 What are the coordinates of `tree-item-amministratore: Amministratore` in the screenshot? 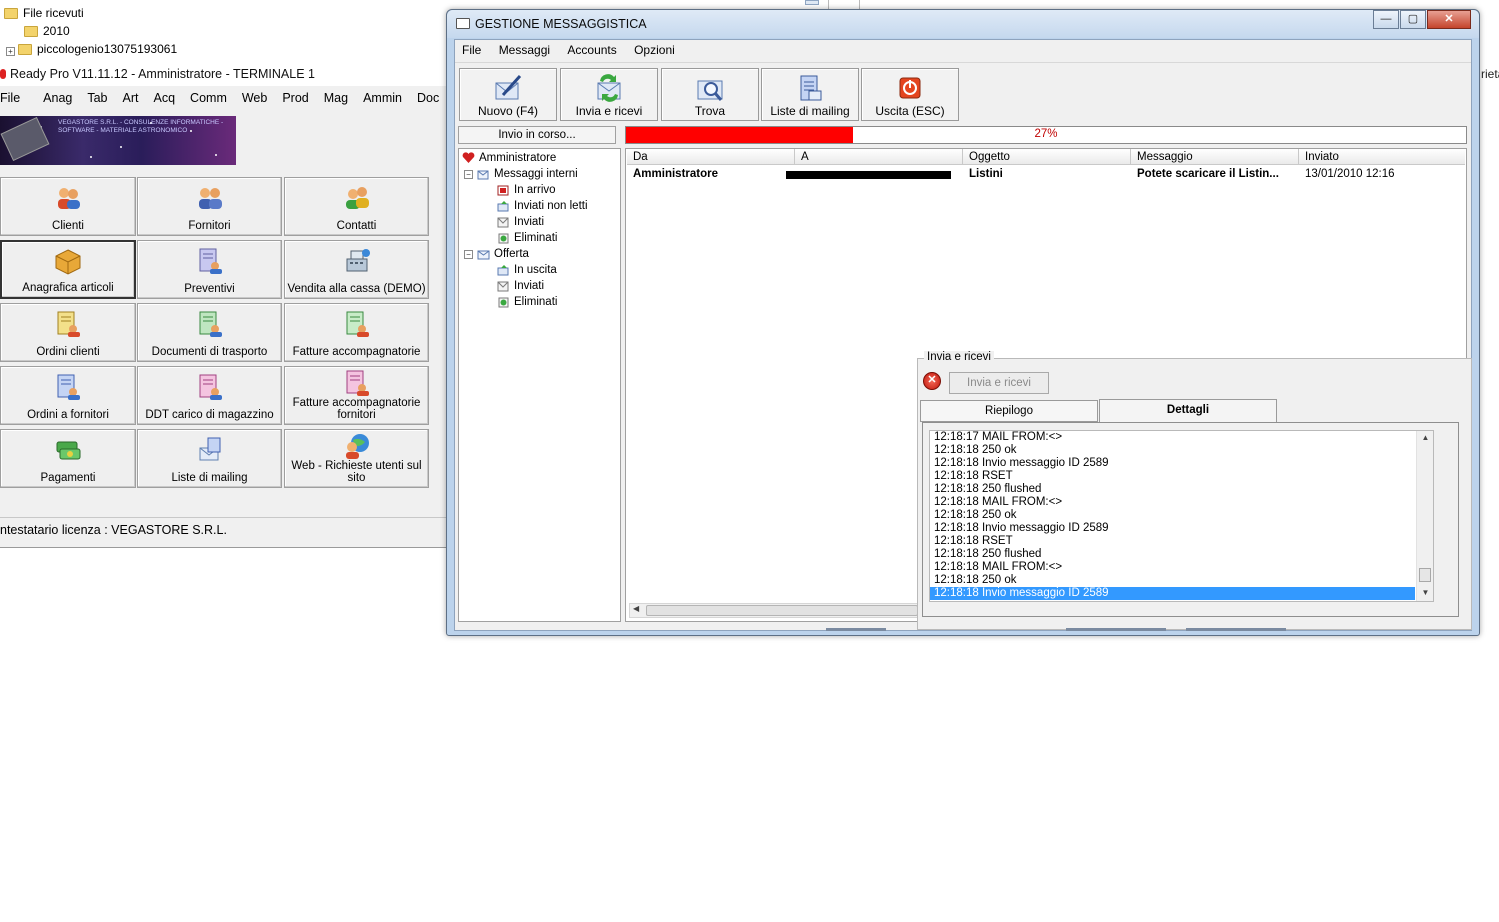 It's located at (509, 158).